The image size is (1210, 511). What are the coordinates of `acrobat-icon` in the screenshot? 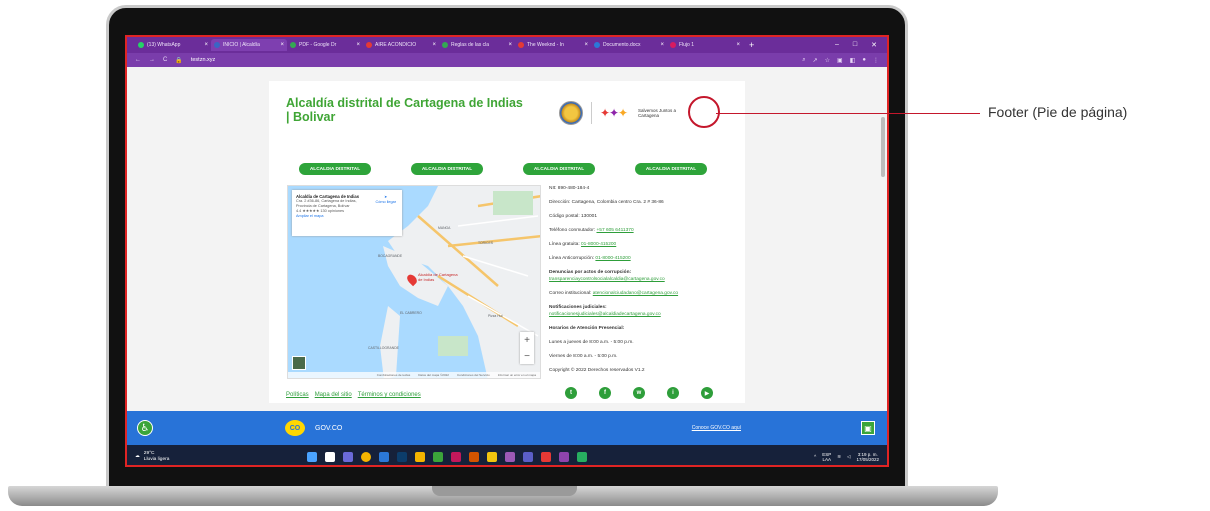 It's located at (546, 457).